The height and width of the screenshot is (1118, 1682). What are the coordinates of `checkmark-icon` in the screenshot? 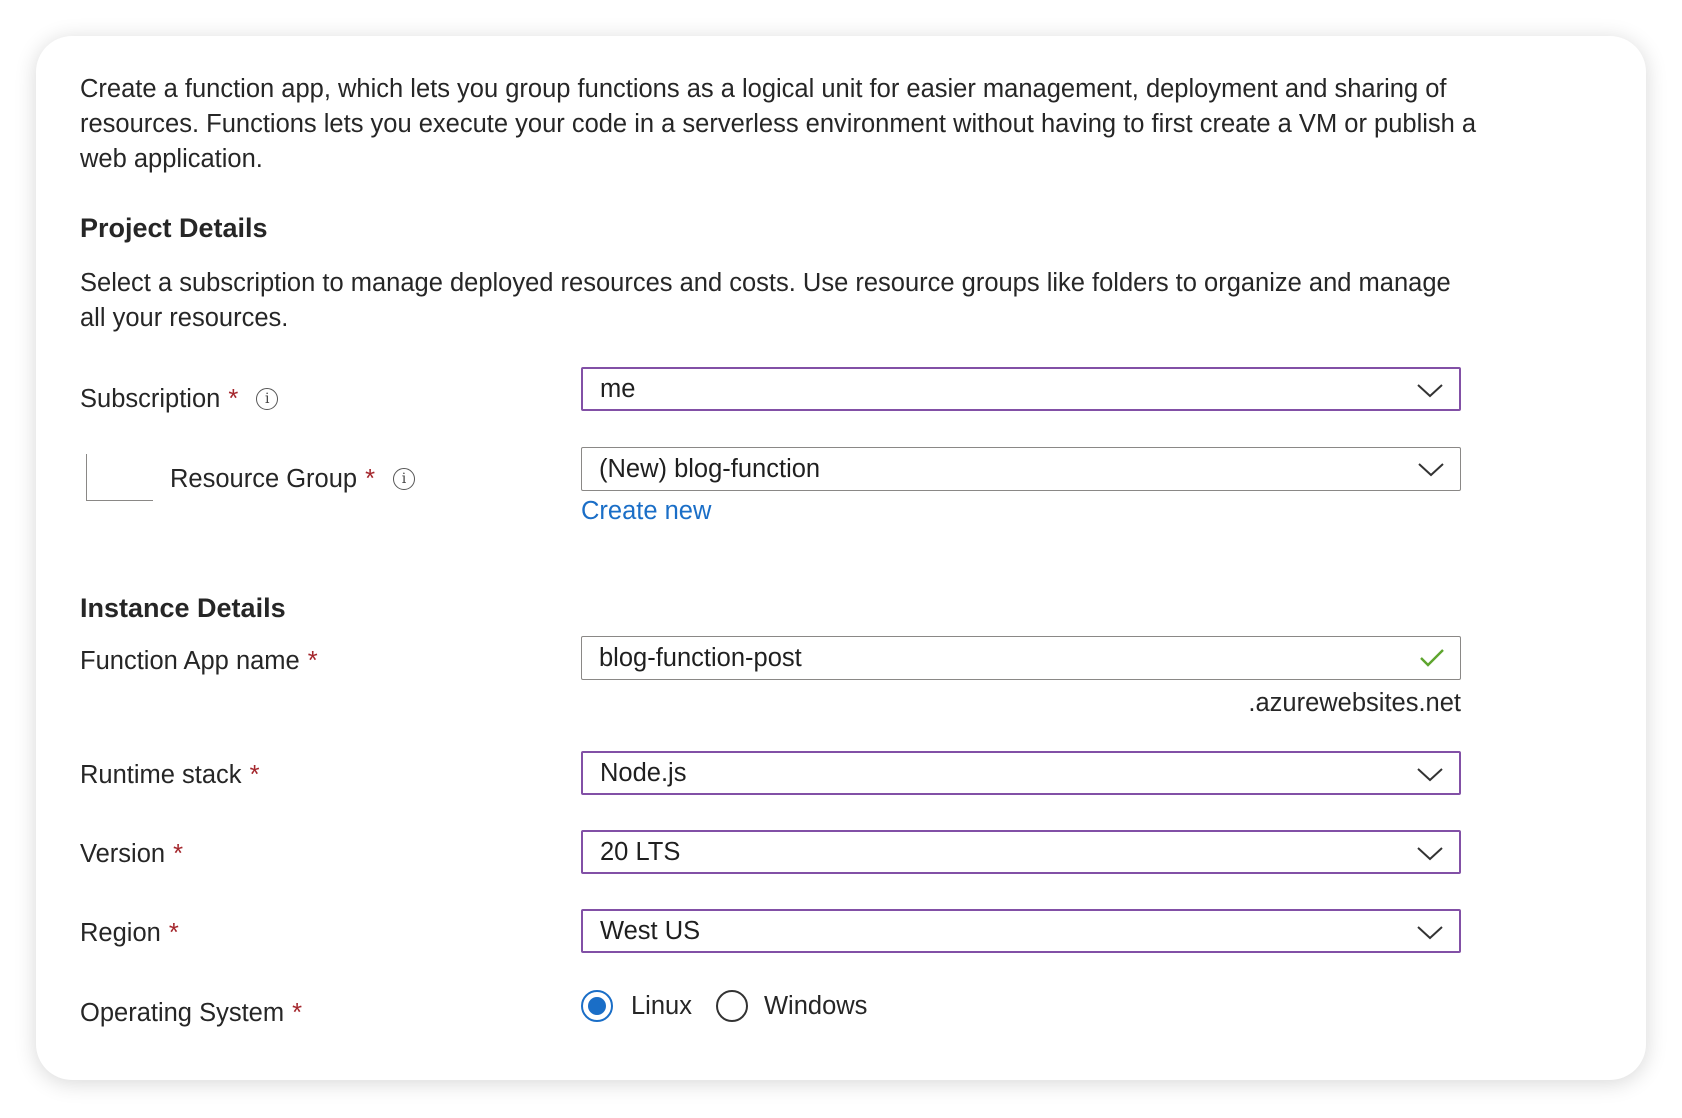 It's located at (1432, 658).